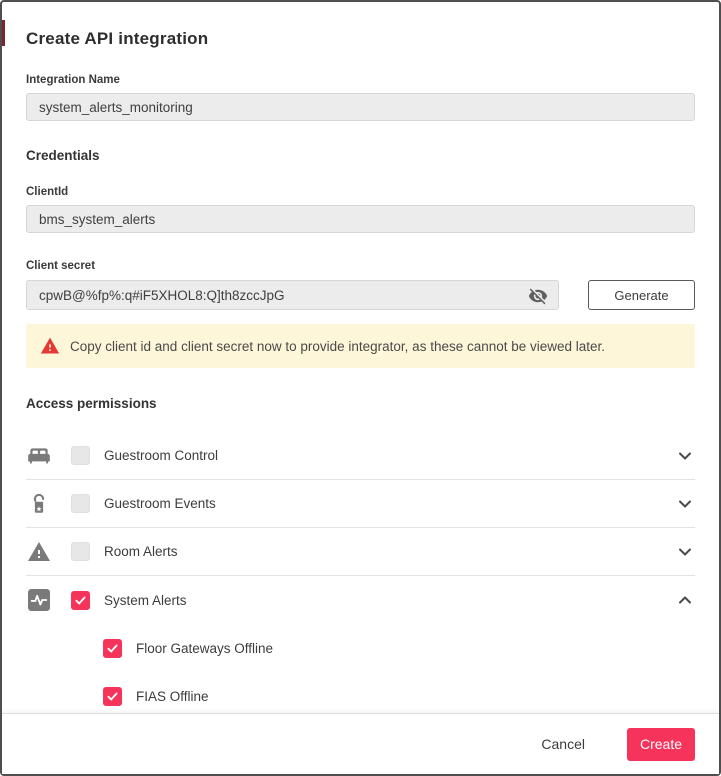 This screenshot has width=721, height=776. Describe the element at coordinates (117, 38) in the screenshot. I see `dialog-title: Create API integration` at that location.